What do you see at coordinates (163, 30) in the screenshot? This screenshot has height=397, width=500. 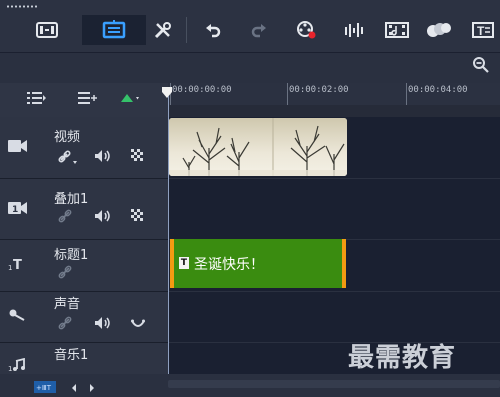 I see `tools-icon` at bounding box center [163, 30].